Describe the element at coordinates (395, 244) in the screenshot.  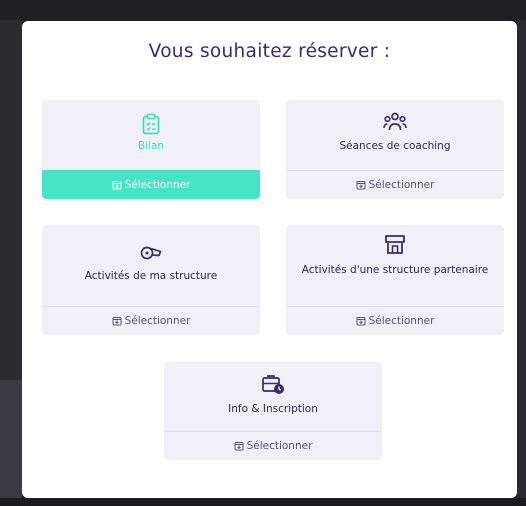
I see `store-icon` at that location.